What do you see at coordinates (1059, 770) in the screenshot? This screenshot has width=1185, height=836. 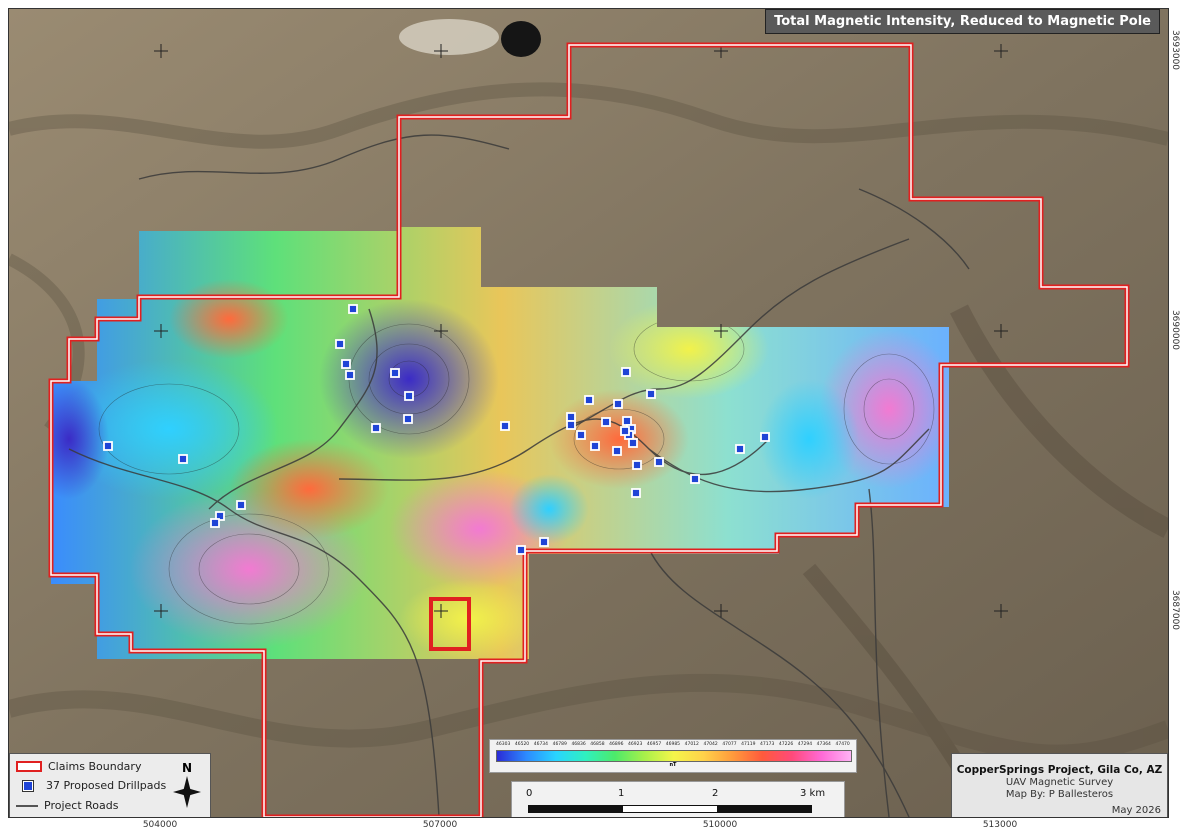 I see `project-title: CopperSprings Project, Gila Co, AZ` at bounding box center [1059, 770].